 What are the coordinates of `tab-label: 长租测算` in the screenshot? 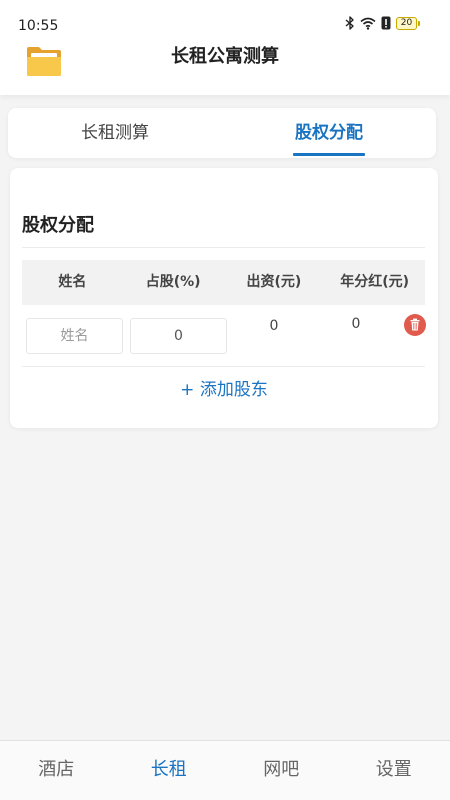 It's located at (115, 133).